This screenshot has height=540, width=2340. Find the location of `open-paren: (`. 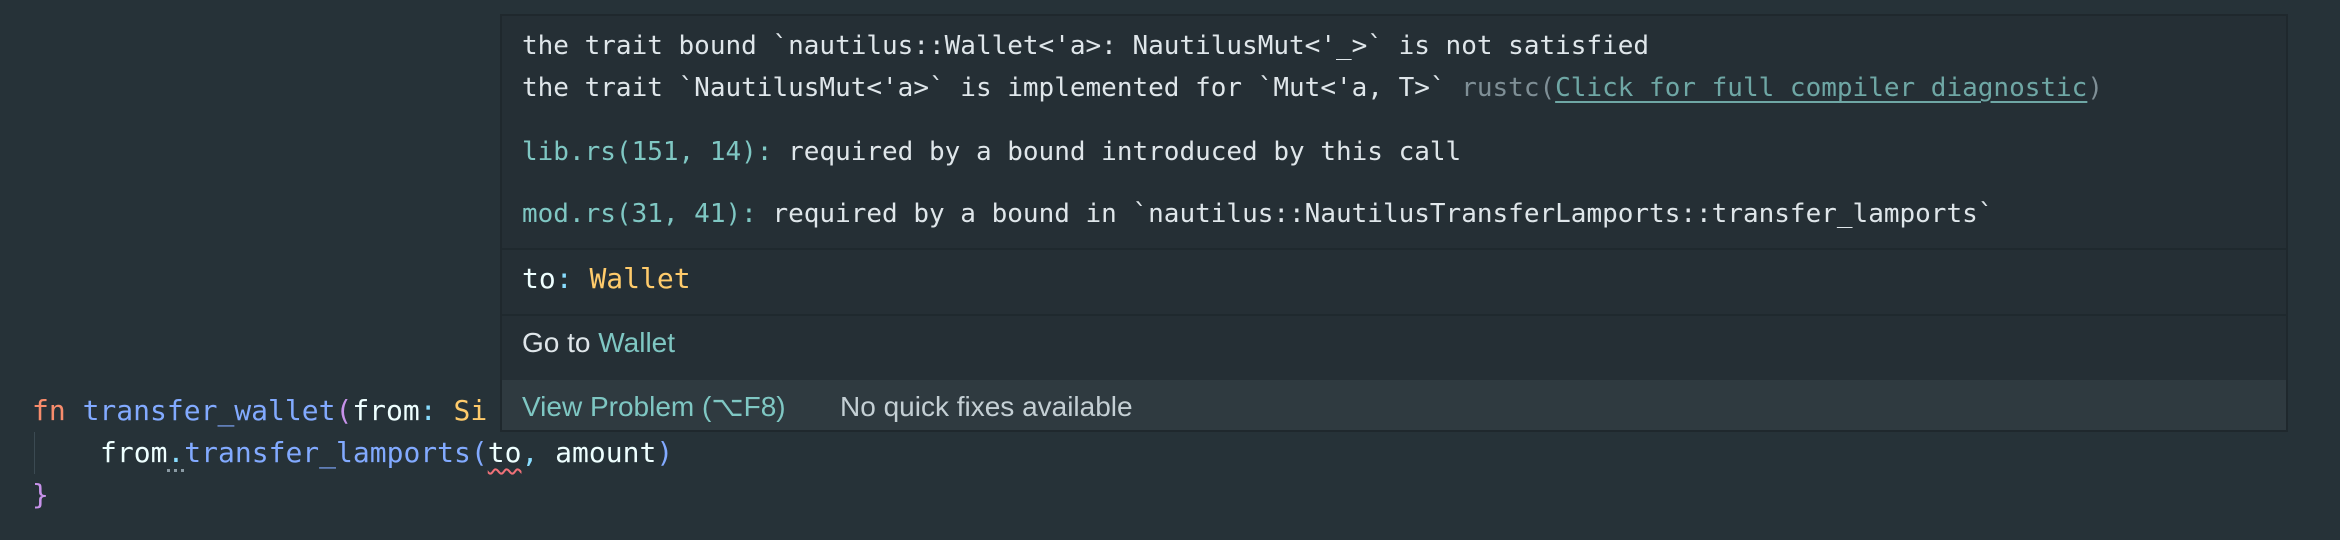

open-paren: ( is located at coordinates (344, 410).